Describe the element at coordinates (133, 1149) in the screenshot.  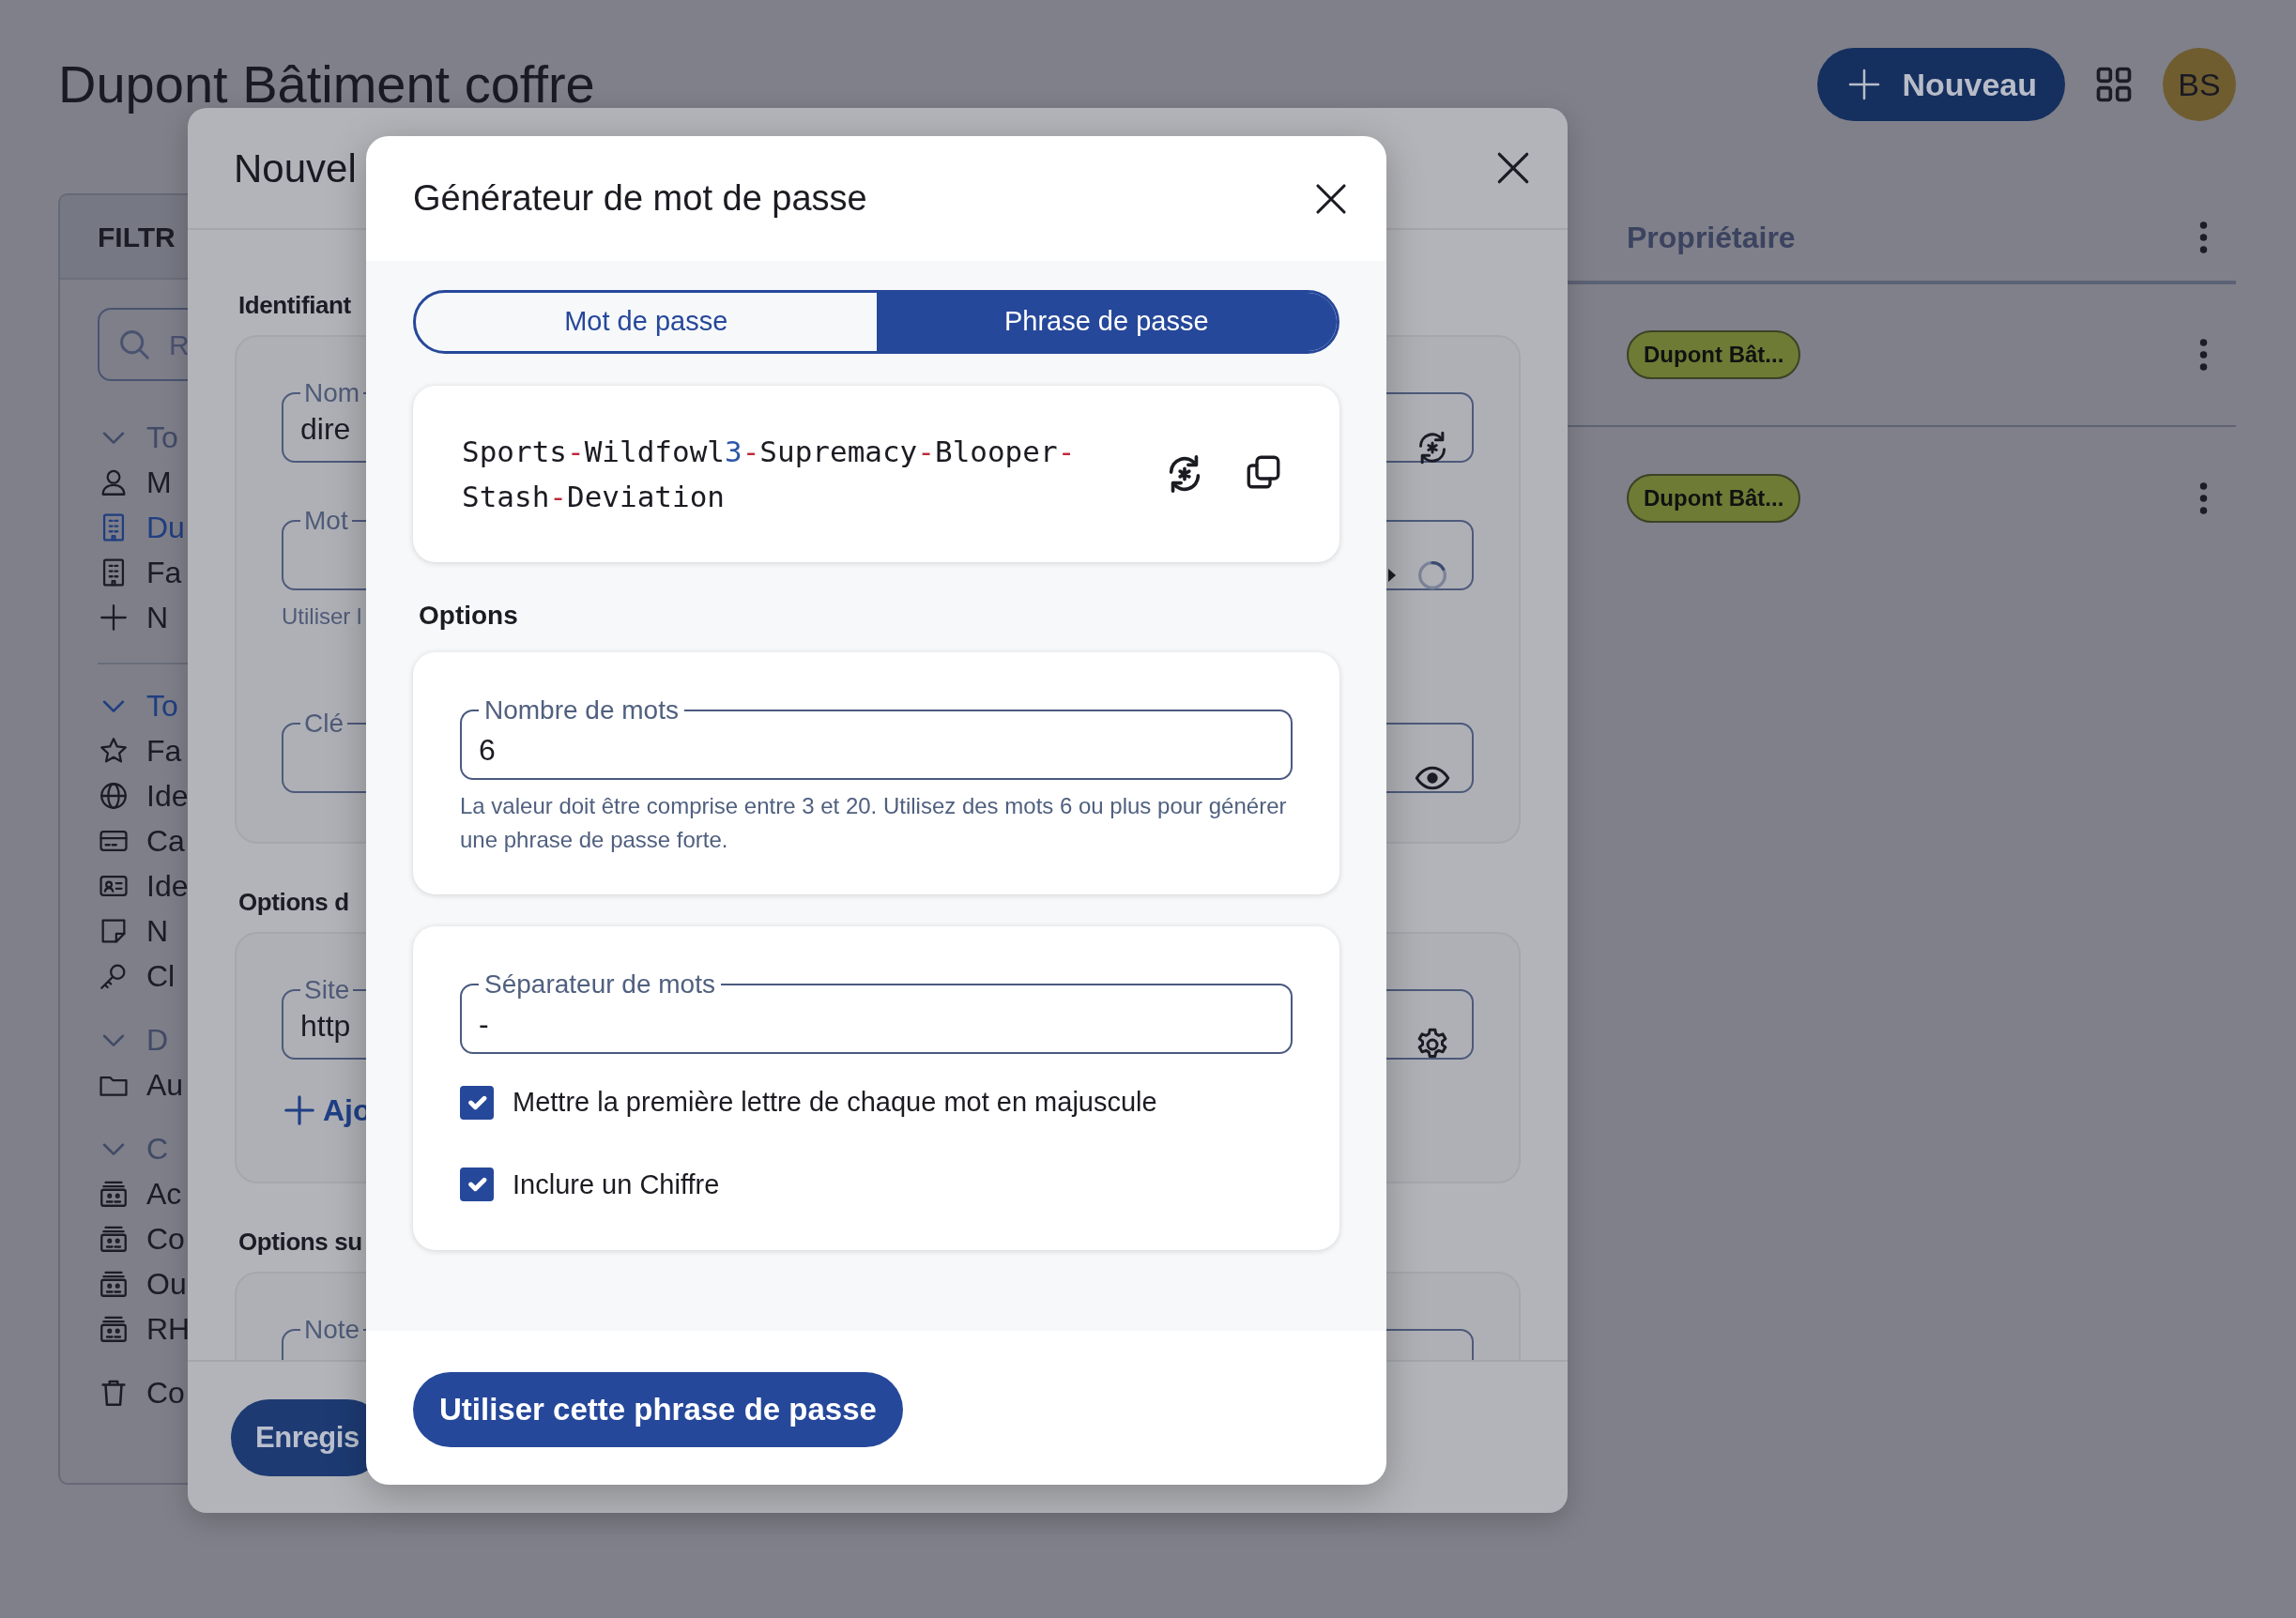
I see `group-toggle: C` at that location.